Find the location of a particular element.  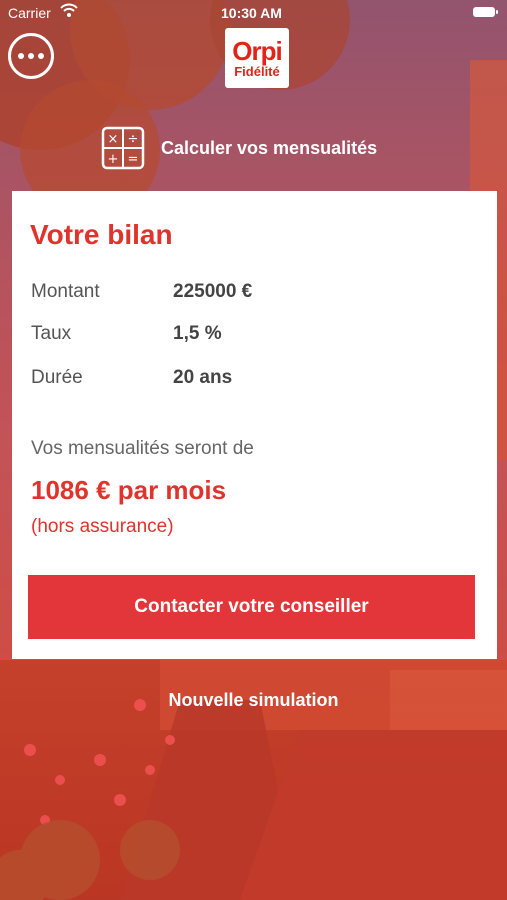

monthly-intro-text: Vos mensualités seront de is located at coordinates (142, 448).